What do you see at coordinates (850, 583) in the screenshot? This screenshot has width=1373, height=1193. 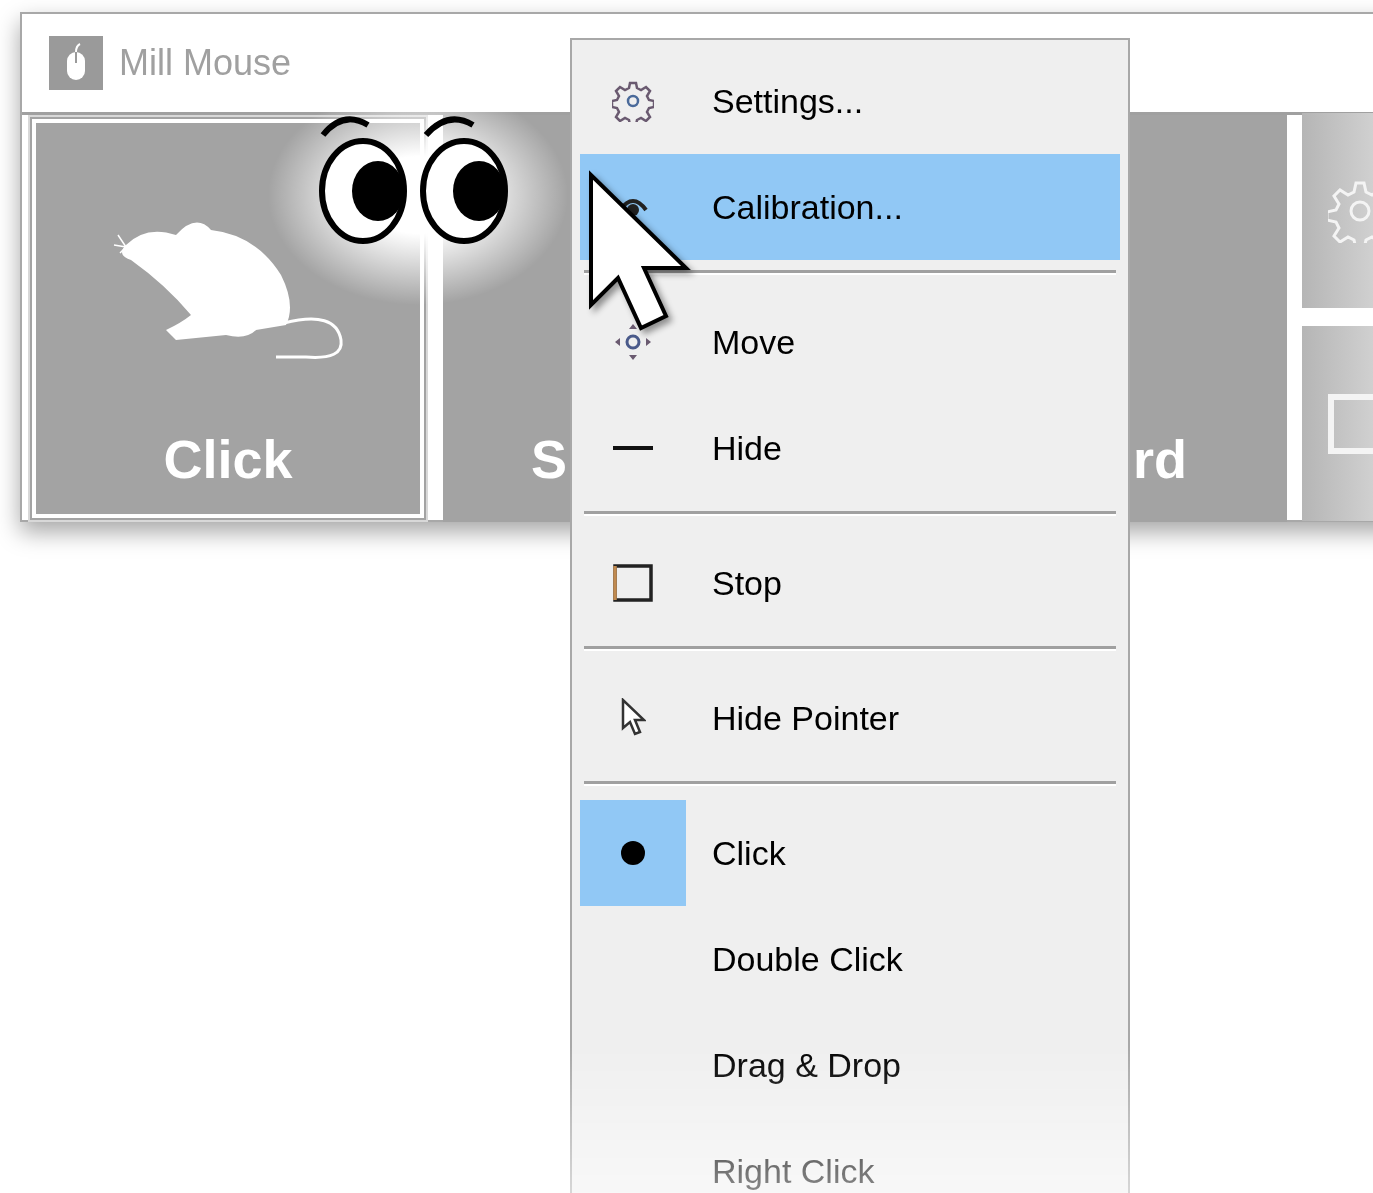 I see `menu-item: Stop` at bounding box center [850, 583].